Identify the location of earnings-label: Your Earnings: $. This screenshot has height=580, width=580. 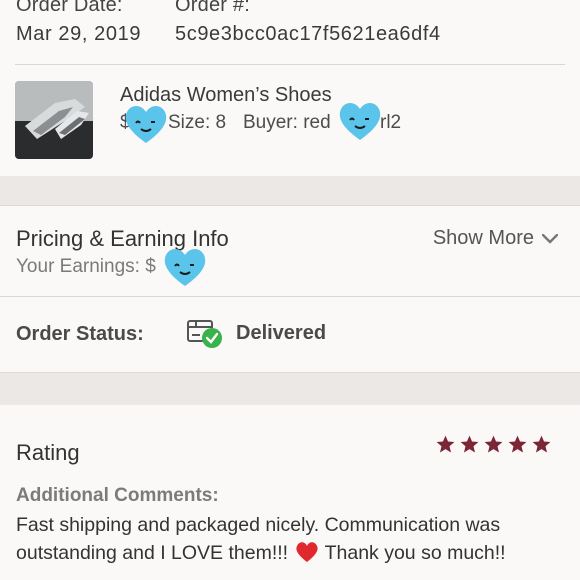
(86, 266).